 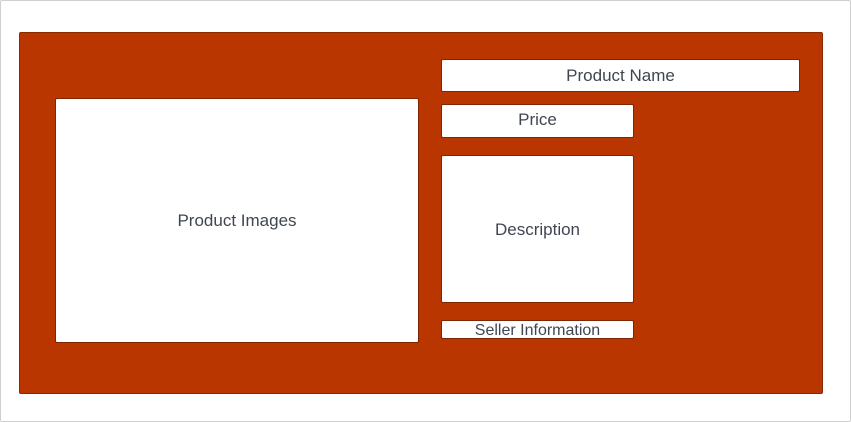 I want to click on price-label: Price, so click(x=537, y=119).